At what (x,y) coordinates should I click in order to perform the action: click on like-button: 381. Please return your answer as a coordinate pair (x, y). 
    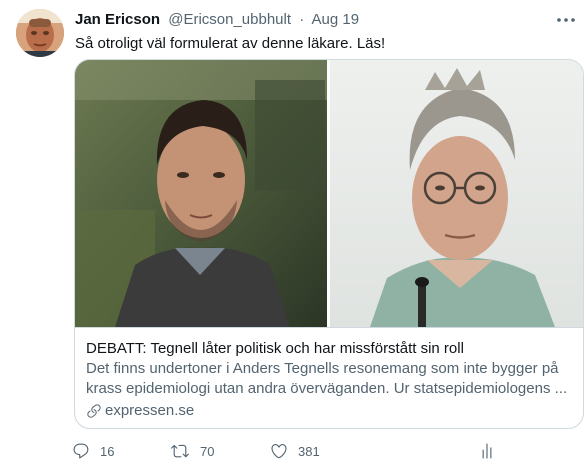
    Looking at the image, I should click on (295, 451).